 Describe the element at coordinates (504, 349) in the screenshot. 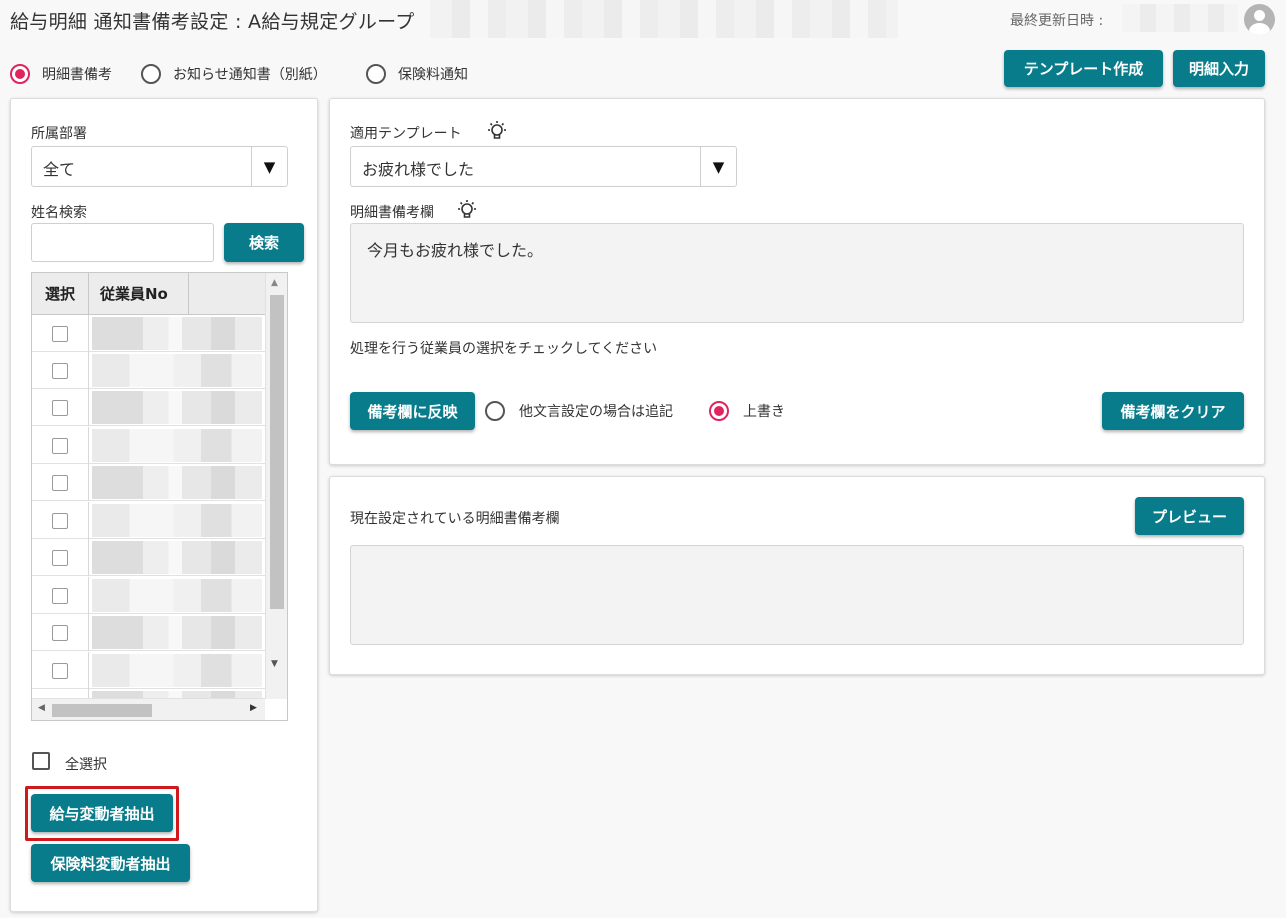

I see `instruction-text: 処理を行う従業員の選択をチェックしてください` at that location.